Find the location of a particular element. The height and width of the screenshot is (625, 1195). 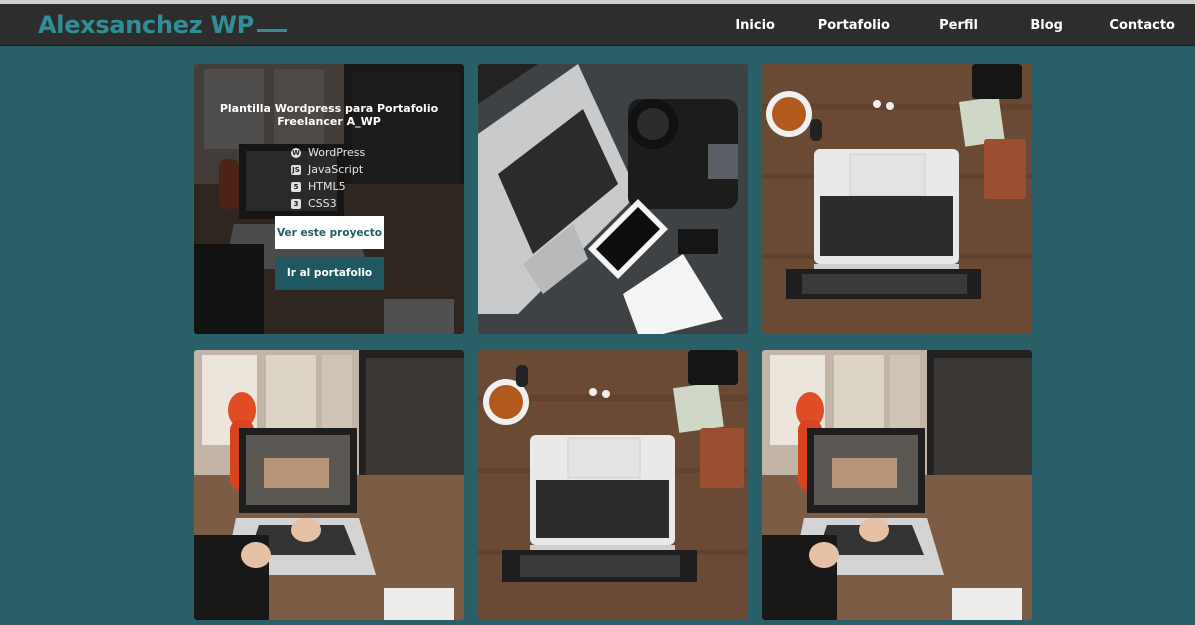

tech-item-html5: 5 HTML5 is located at coordinates (328, 186).